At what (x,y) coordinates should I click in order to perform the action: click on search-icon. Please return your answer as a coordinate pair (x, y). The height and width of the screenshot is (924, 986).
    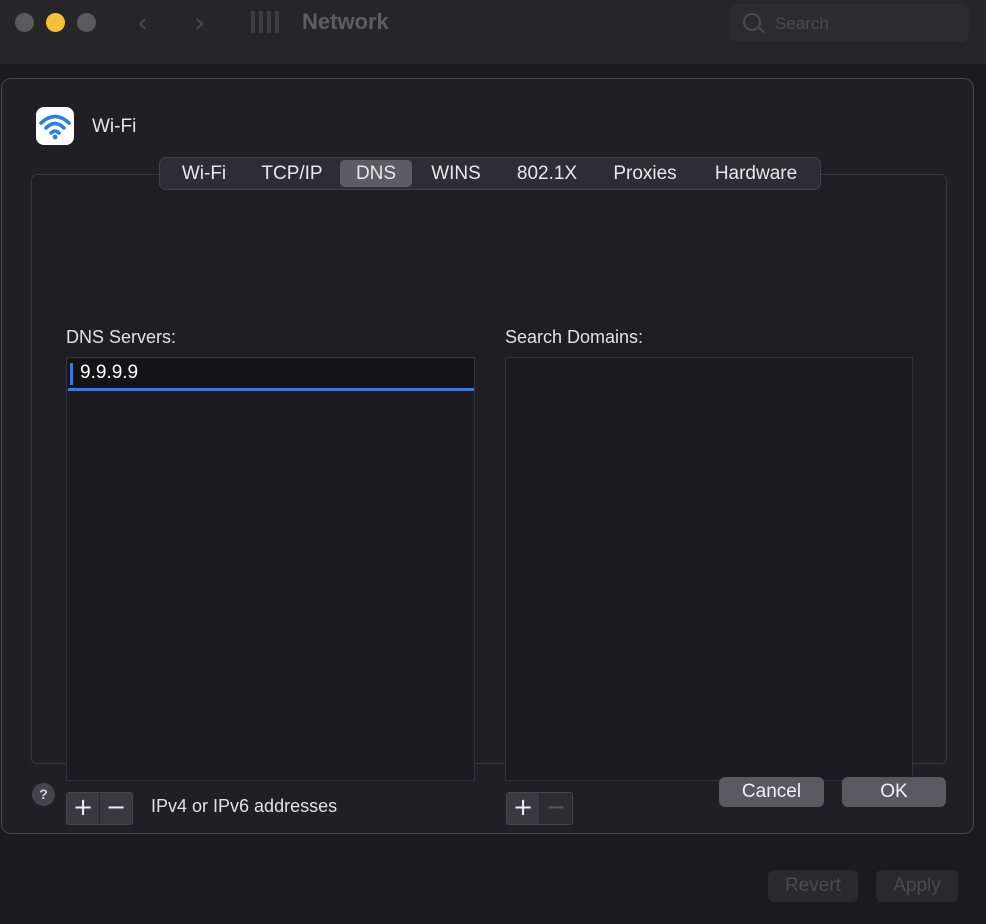
    Looking at the image, I should click on (752, 22).